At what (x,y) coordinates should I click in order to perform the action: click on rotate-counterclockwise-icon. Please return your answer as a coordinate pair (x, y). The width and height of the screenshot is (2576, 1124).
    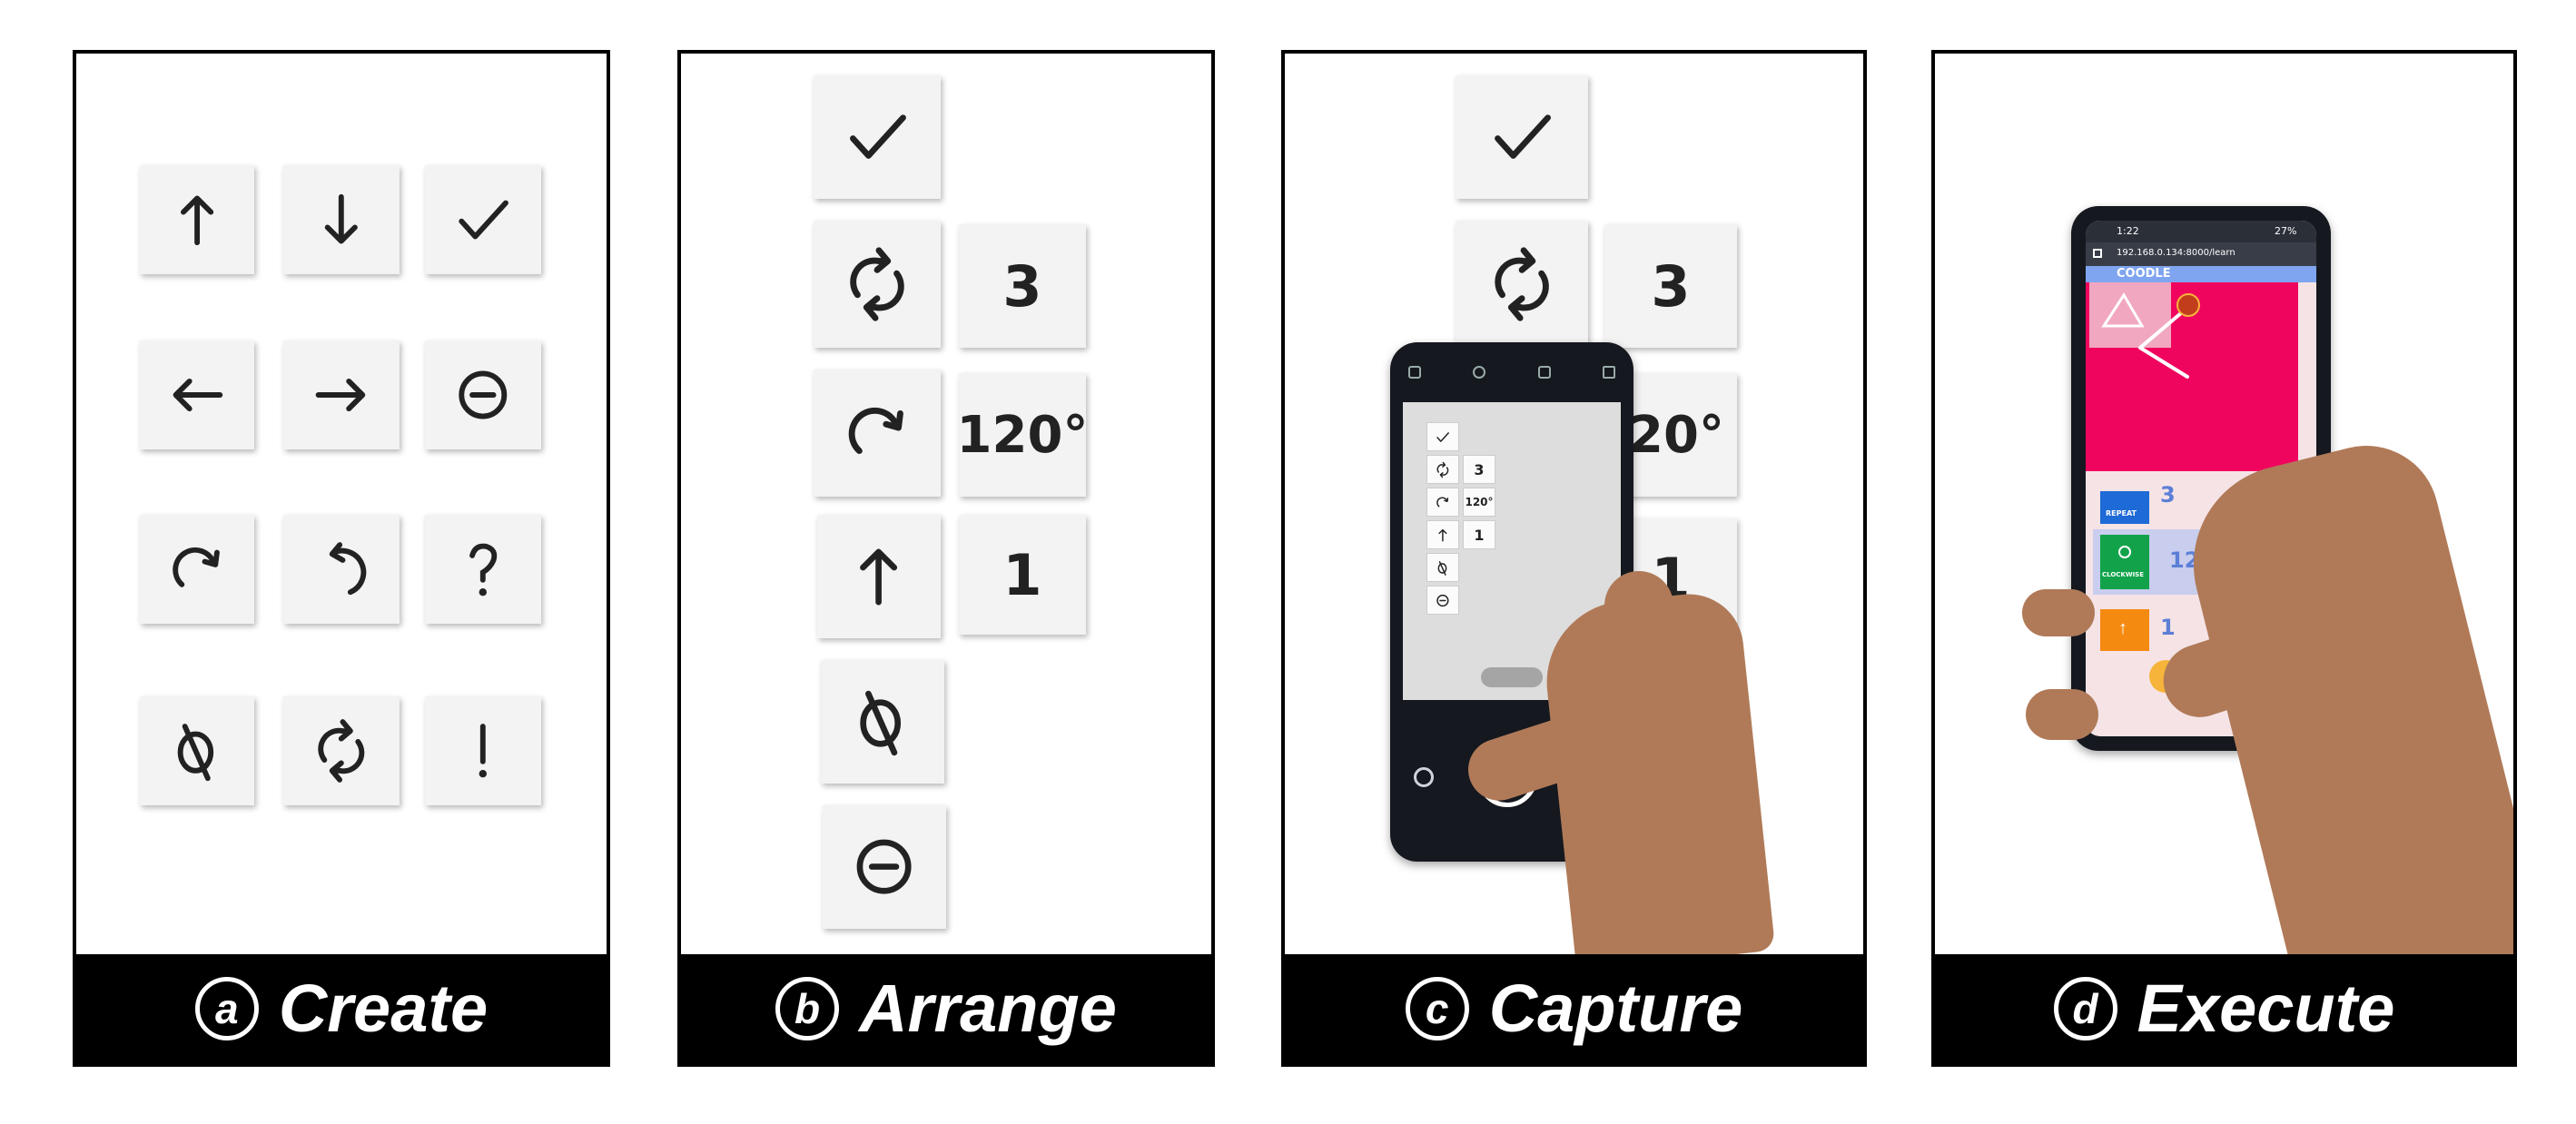
    Looking at the image, I should click on (341, 569).